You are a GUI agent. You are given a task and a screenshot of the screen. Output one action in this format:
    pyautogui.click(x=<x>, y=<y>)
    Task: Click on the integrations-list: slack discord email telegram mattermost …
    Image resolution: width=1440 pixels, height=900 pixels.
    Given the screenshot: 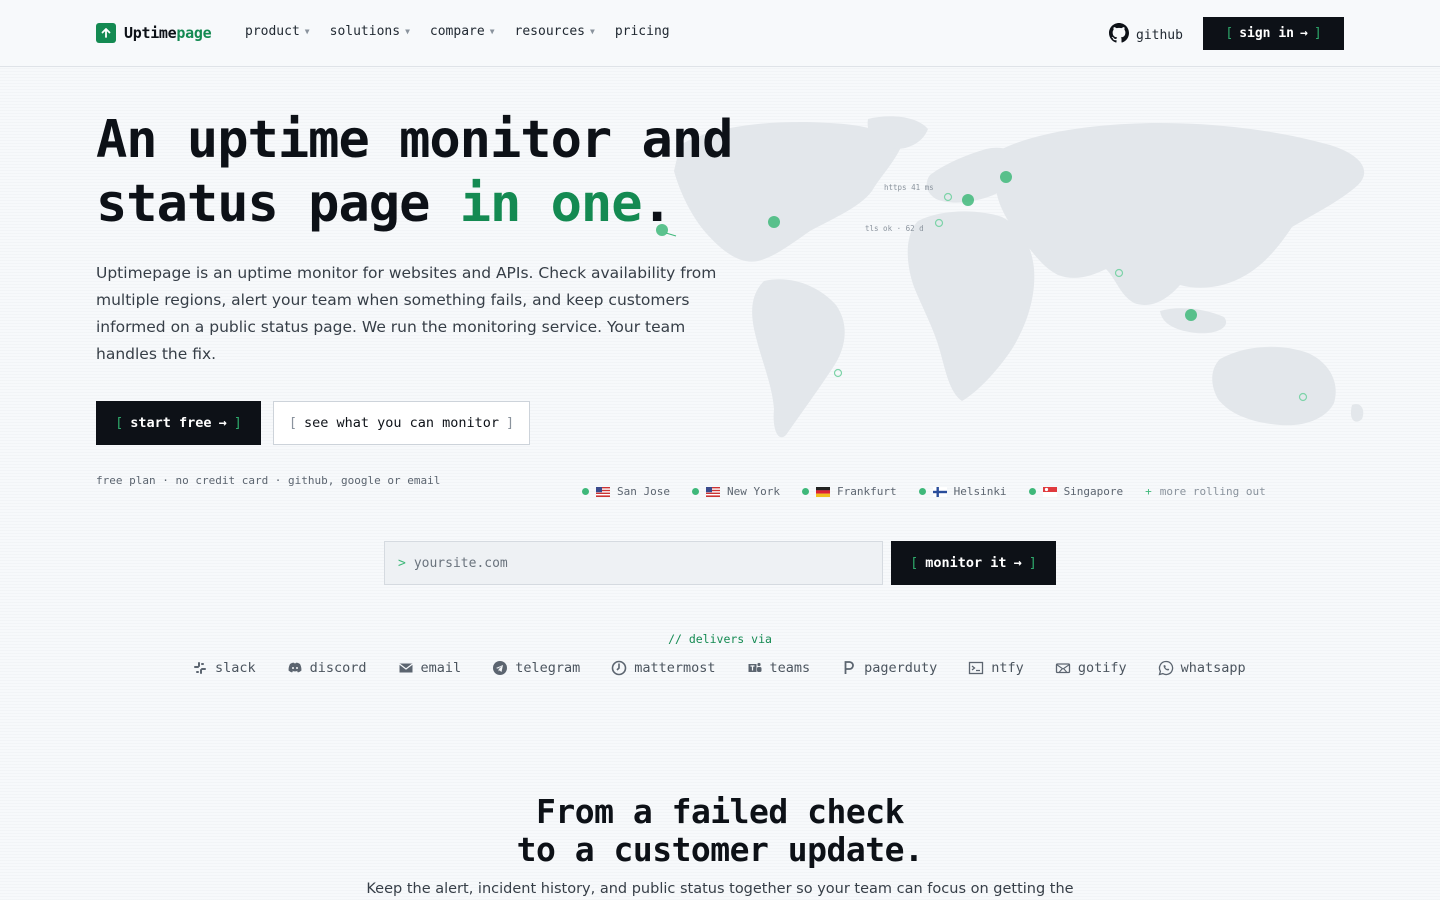 What is the action you would take?
    pyautogui.click(x=719, y=668)
    